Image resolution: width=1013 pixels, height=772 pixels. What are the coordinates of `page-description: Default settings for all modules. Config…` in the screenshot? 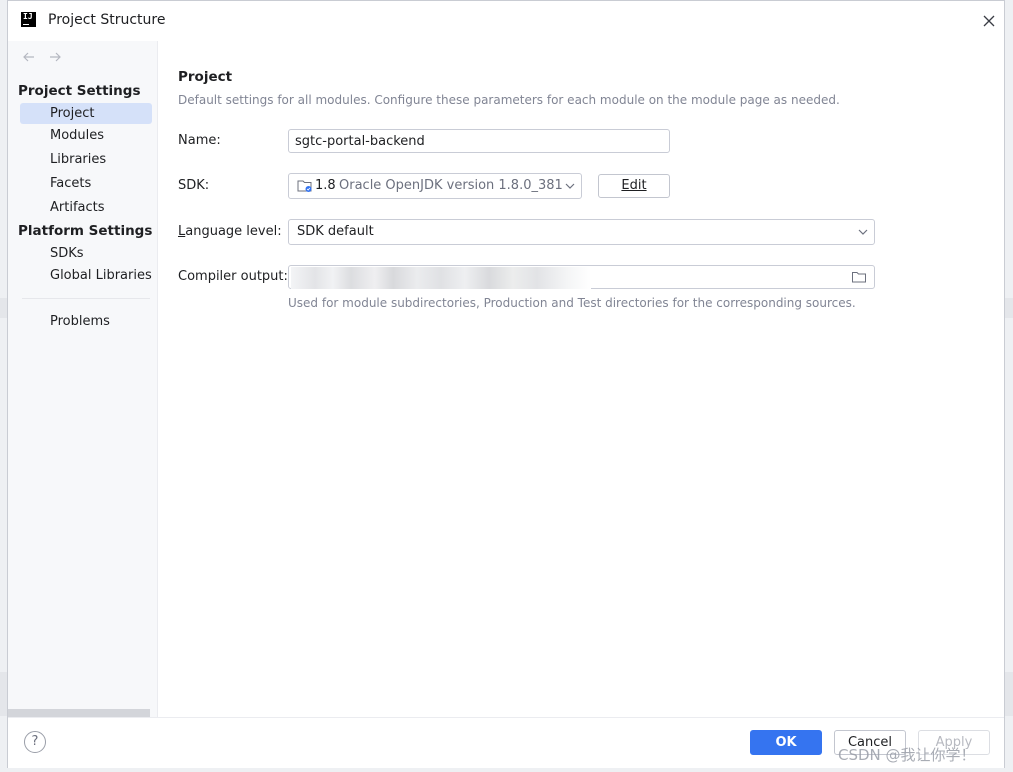 It's located at (509, 100).